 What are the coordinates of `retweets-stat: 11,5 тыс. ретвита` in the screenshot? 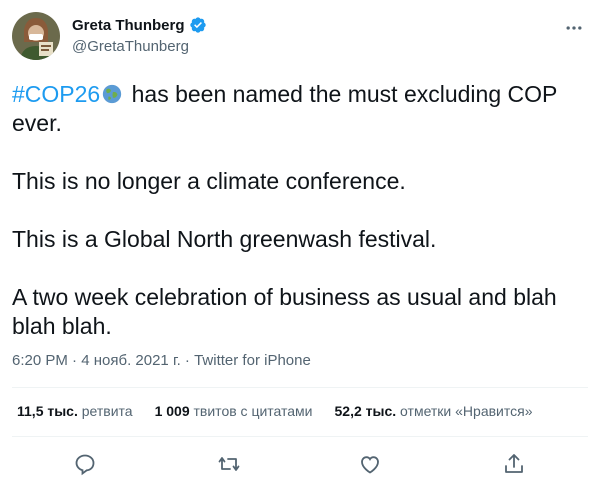 It's located at (75, 411).